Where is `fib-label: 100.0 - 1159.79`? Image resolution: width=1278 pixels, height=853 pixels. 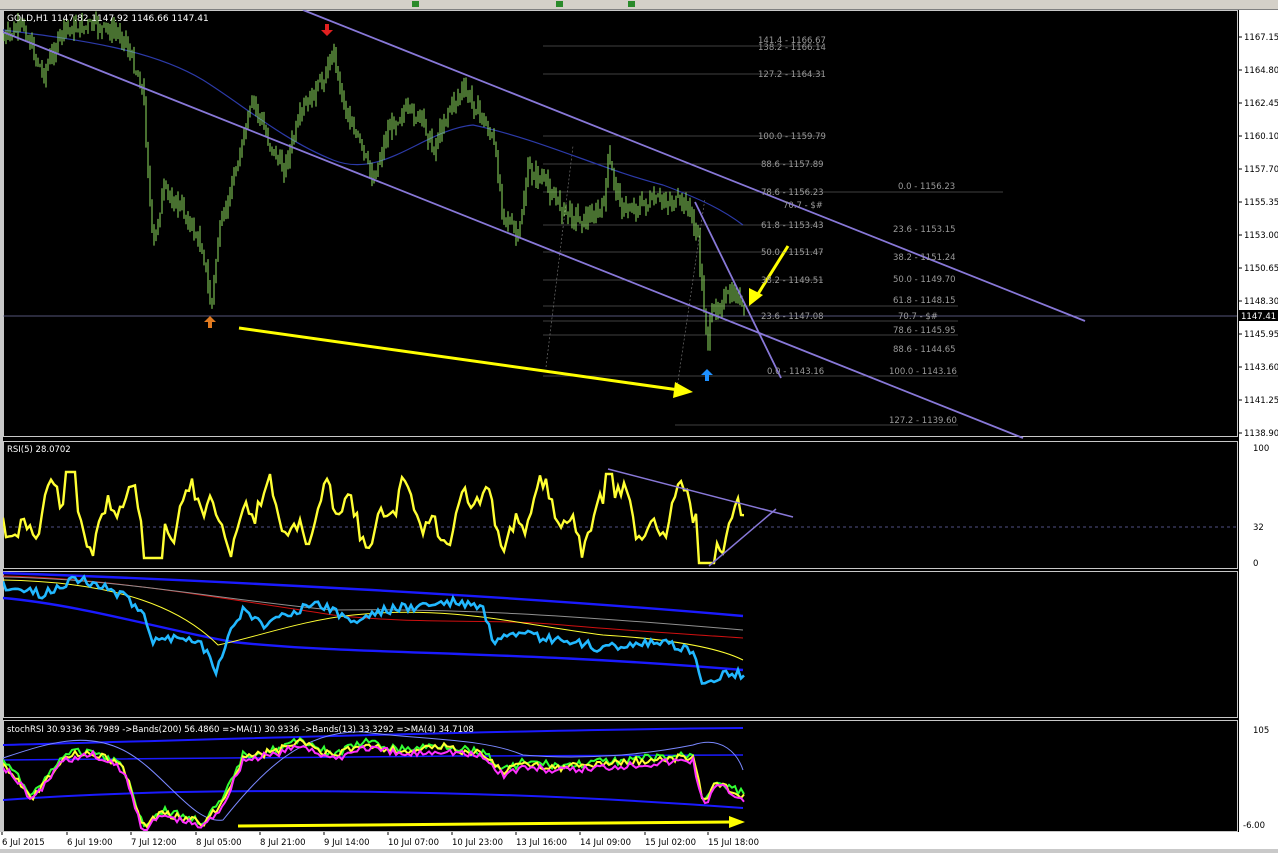
fib-label: 100.0 - 1159.79 is located at coordinates (792, 137).